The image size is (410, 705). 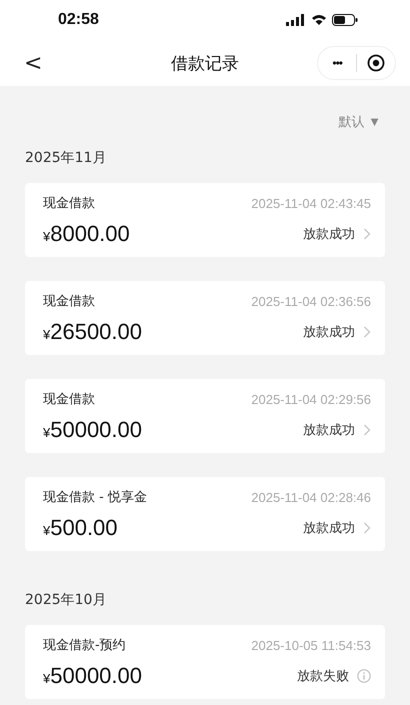 I want to click on loan-record-card: 现金借款 2025-11-04 02:43:45 ¥8000.00 放款成功, so click(x=205, y=220).